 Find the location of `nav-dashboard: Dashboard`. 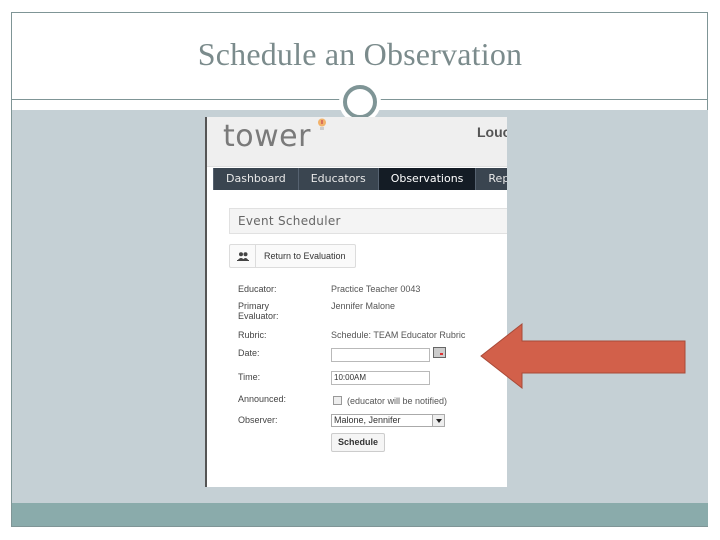

nav-dashboard: Dashboard is located at coordinates (255, 179).